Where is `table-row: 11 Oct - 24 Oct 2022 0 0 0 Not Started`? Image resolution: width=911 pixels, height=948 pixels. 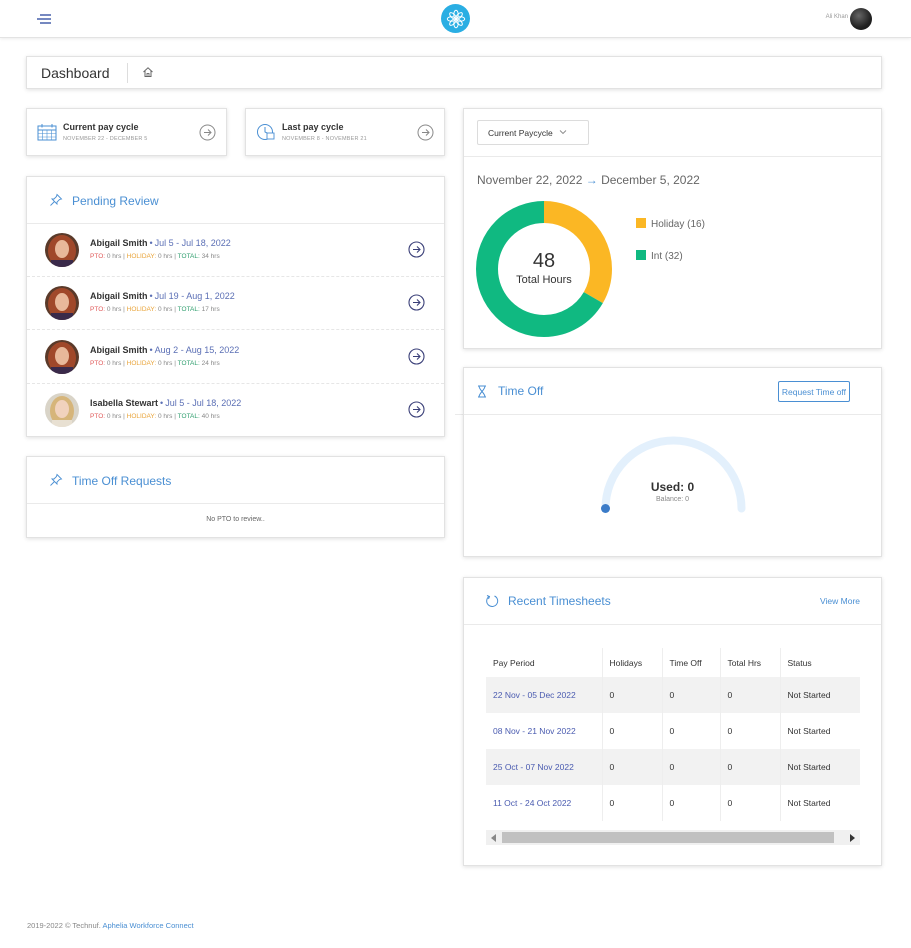
table-row: 11 Oct - 24 Oct 2022 0 0 0 Not Started is located at coordinates (673, 803).